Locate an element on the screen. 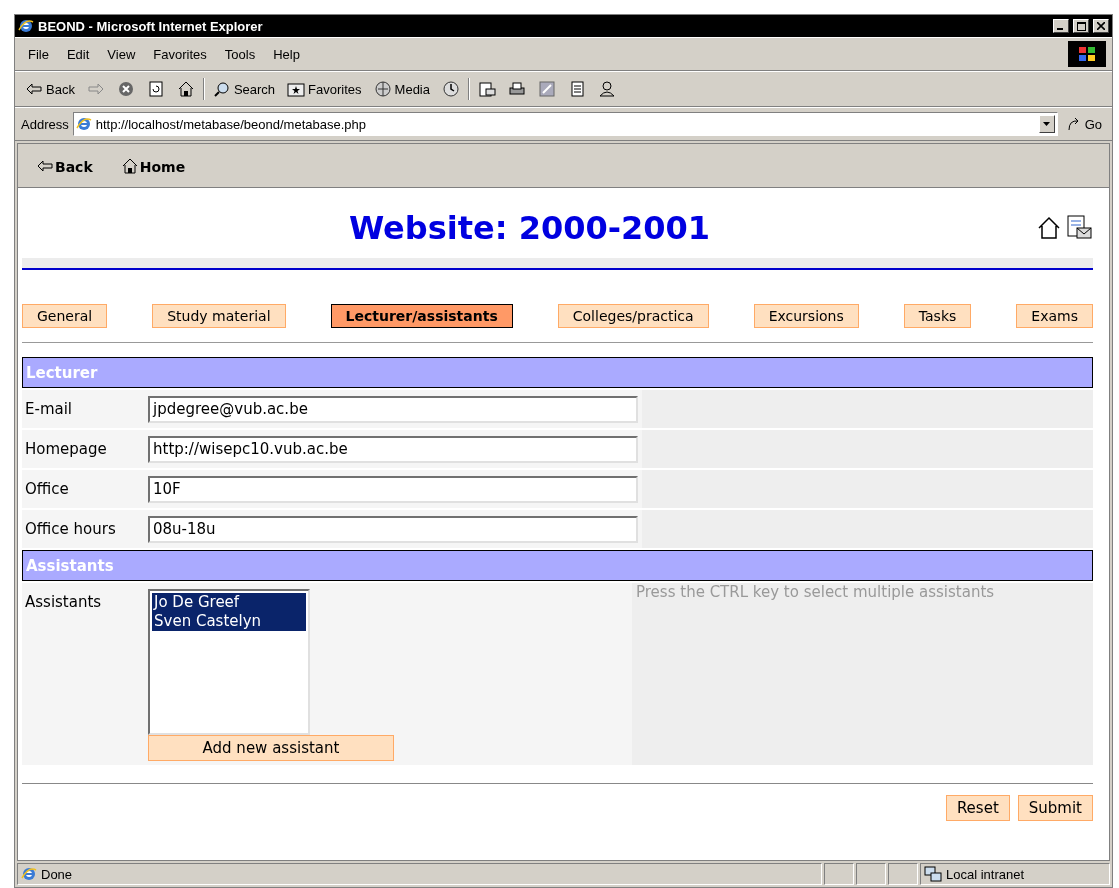 This screenshot has height=888, width=1119. maximize-icon is located at coordinates (1081, 26).